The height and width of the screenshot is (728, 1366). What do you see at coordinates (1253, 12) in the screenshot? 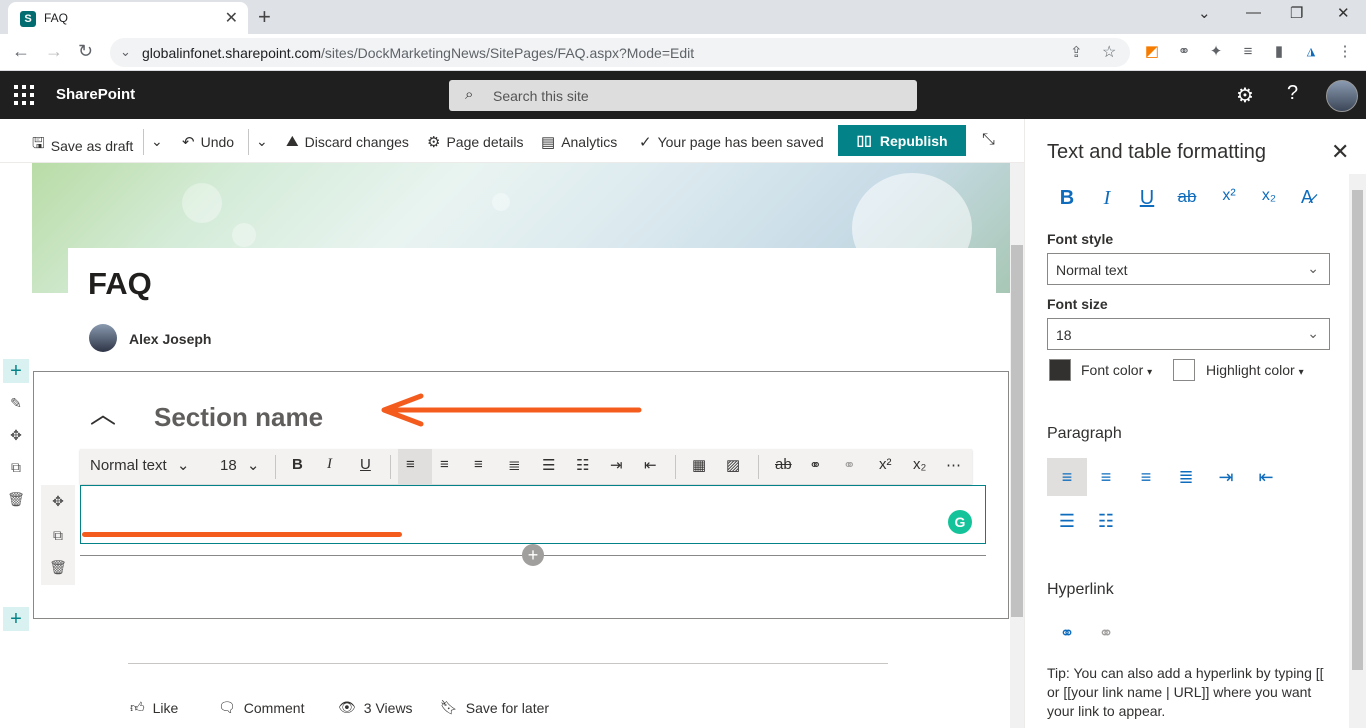
I see `minimize-icon: —` at bounding box center [1253, 12].